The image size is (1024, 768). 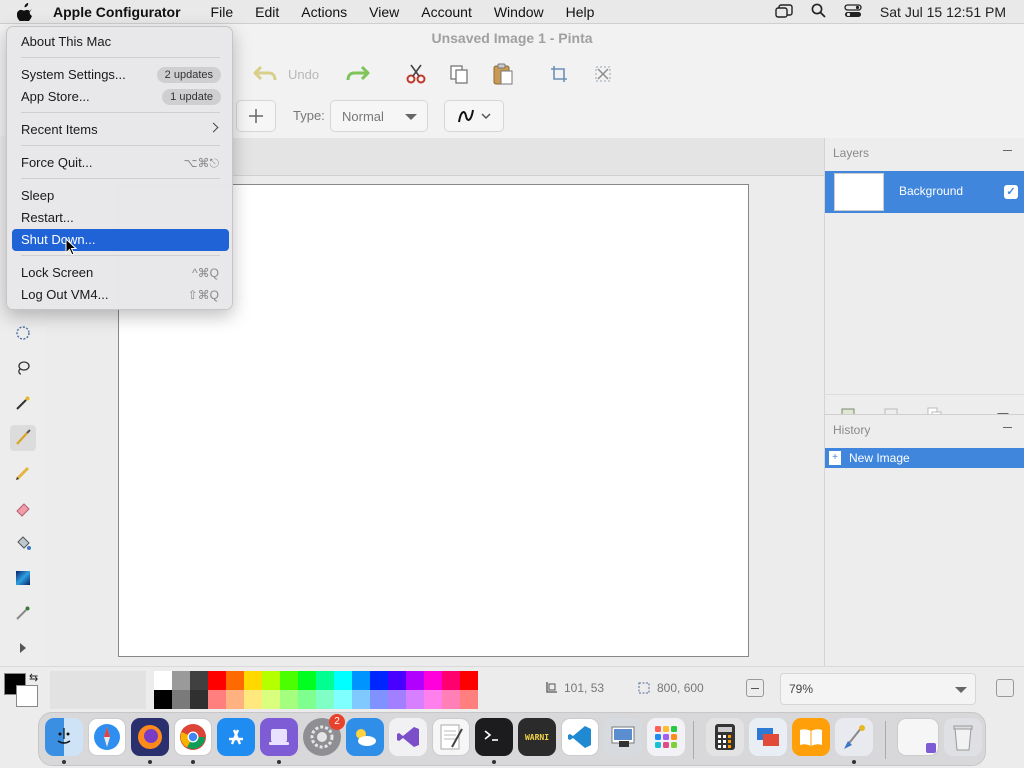 I want to click on control-center-icon, so click(x=853, y=12).